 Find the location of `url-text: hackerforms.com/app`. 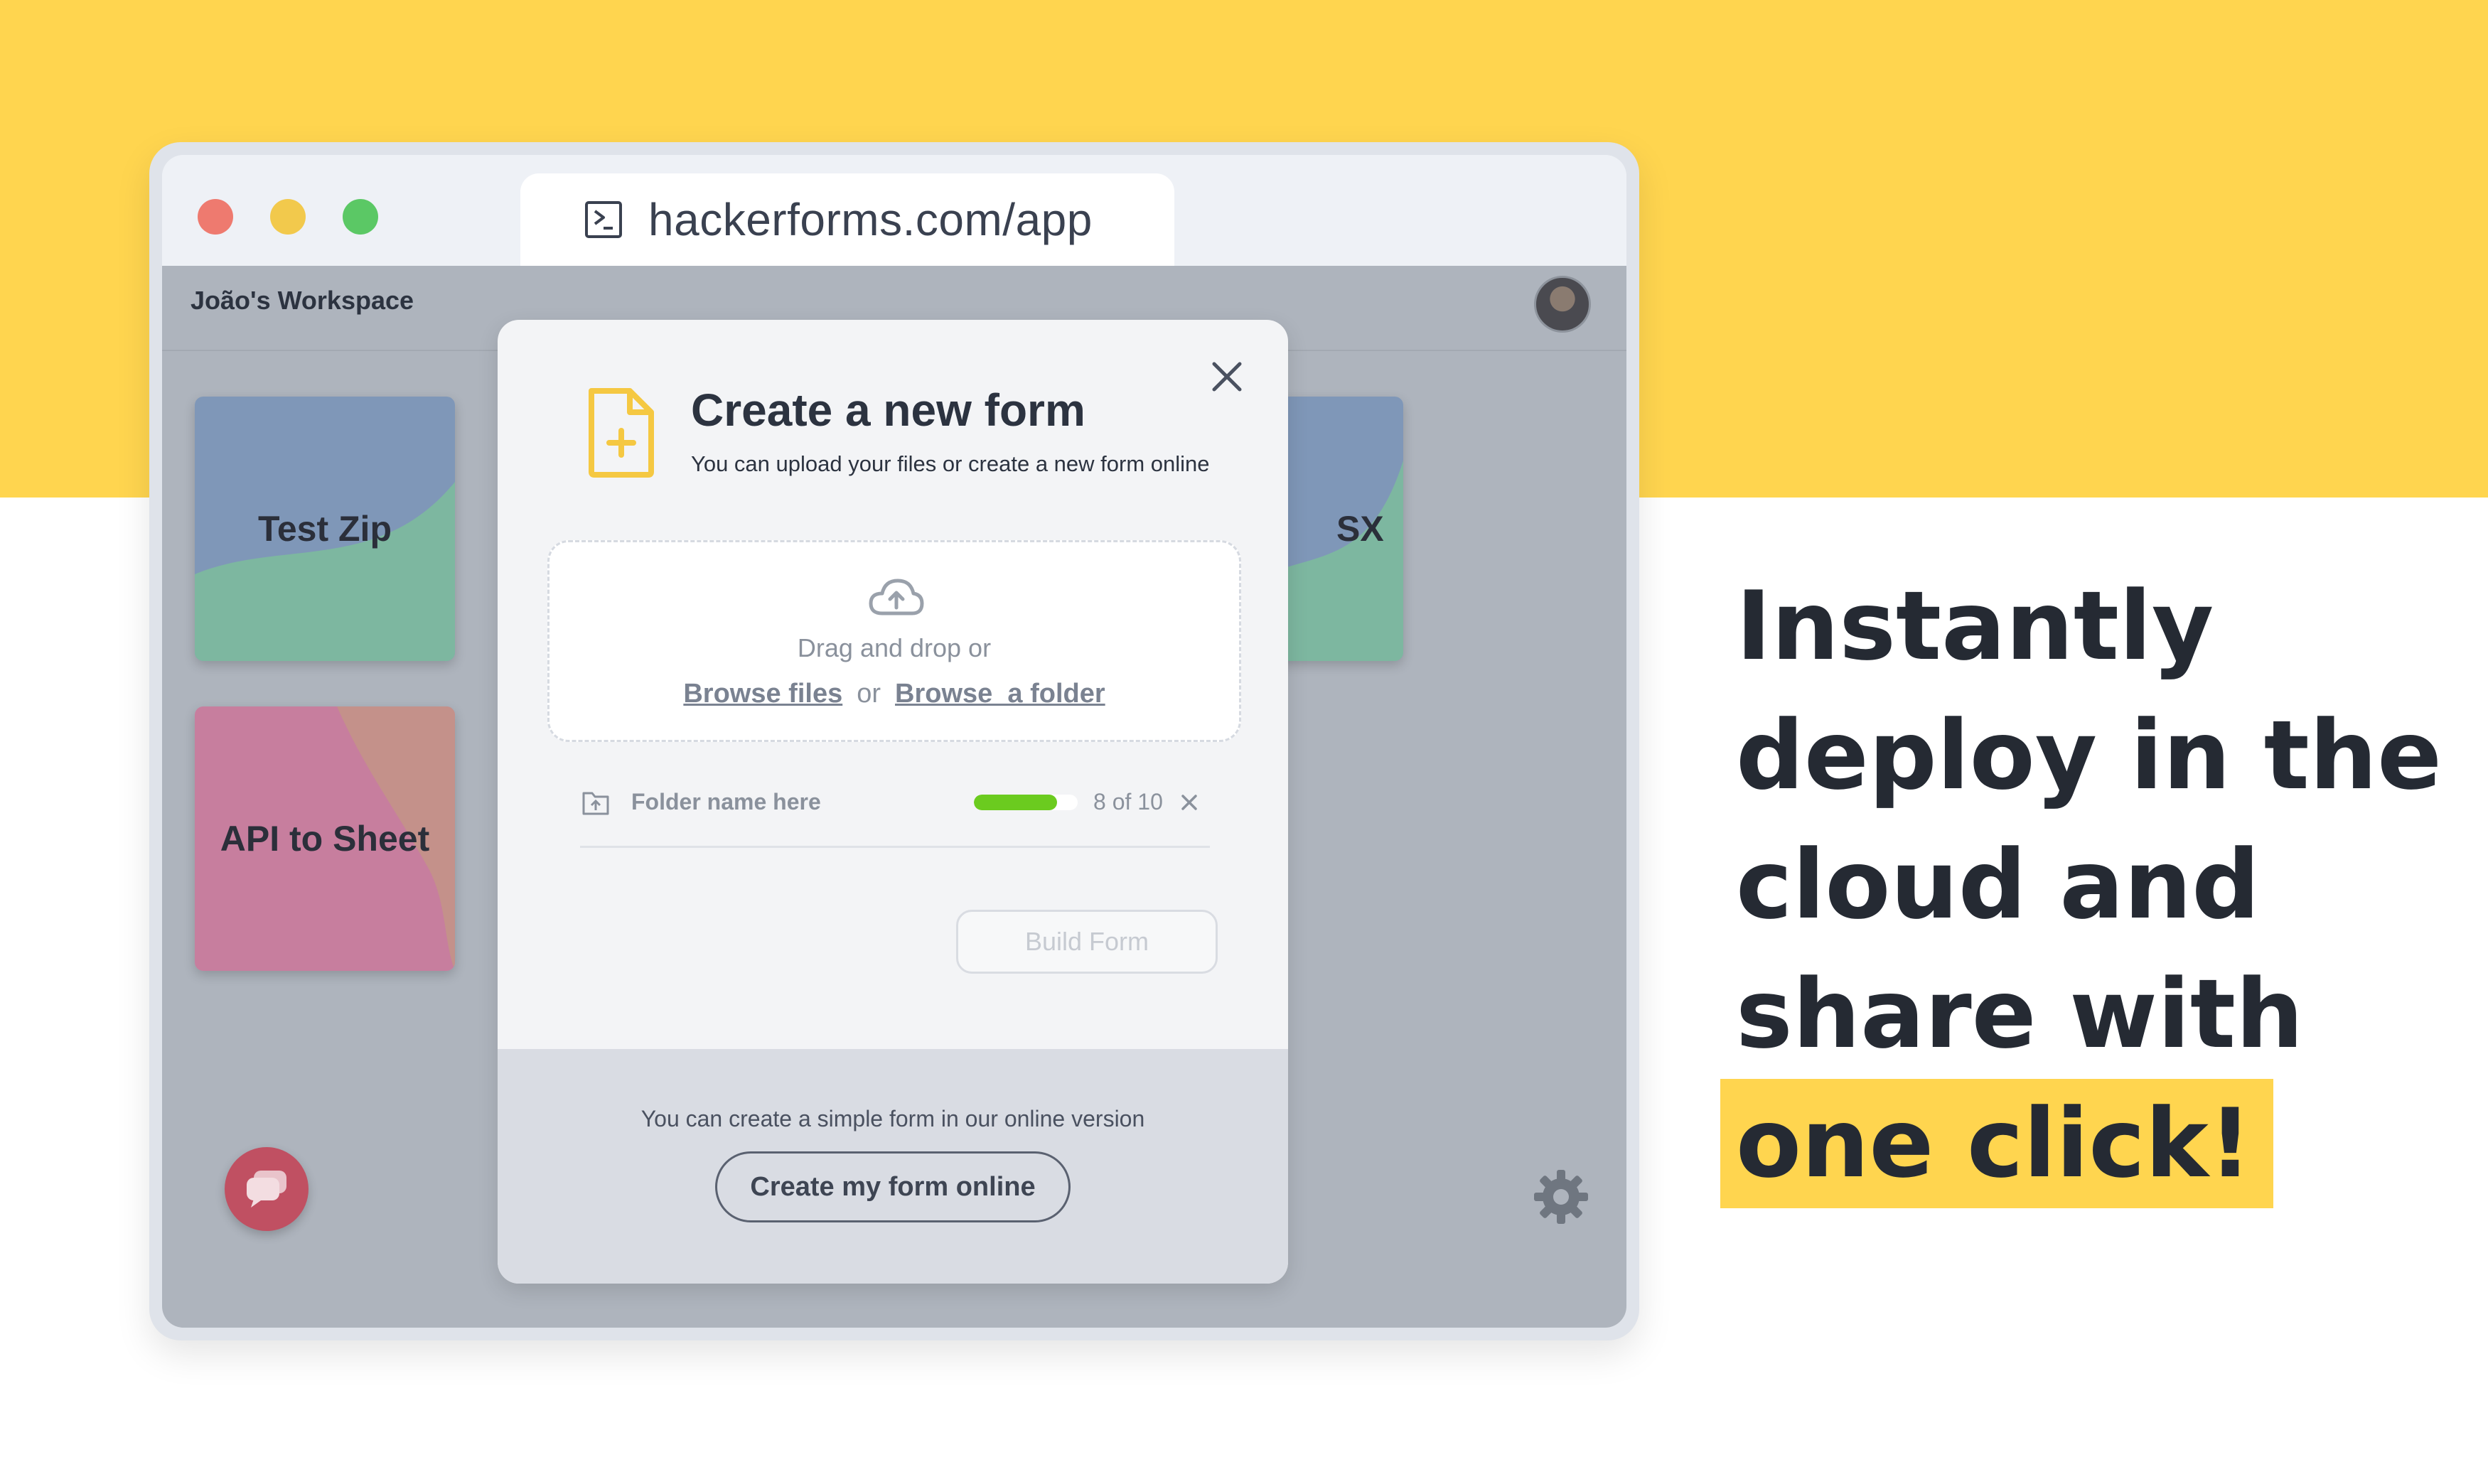

url-text: hackerforms.com/app is located at coordinates (870, 220).